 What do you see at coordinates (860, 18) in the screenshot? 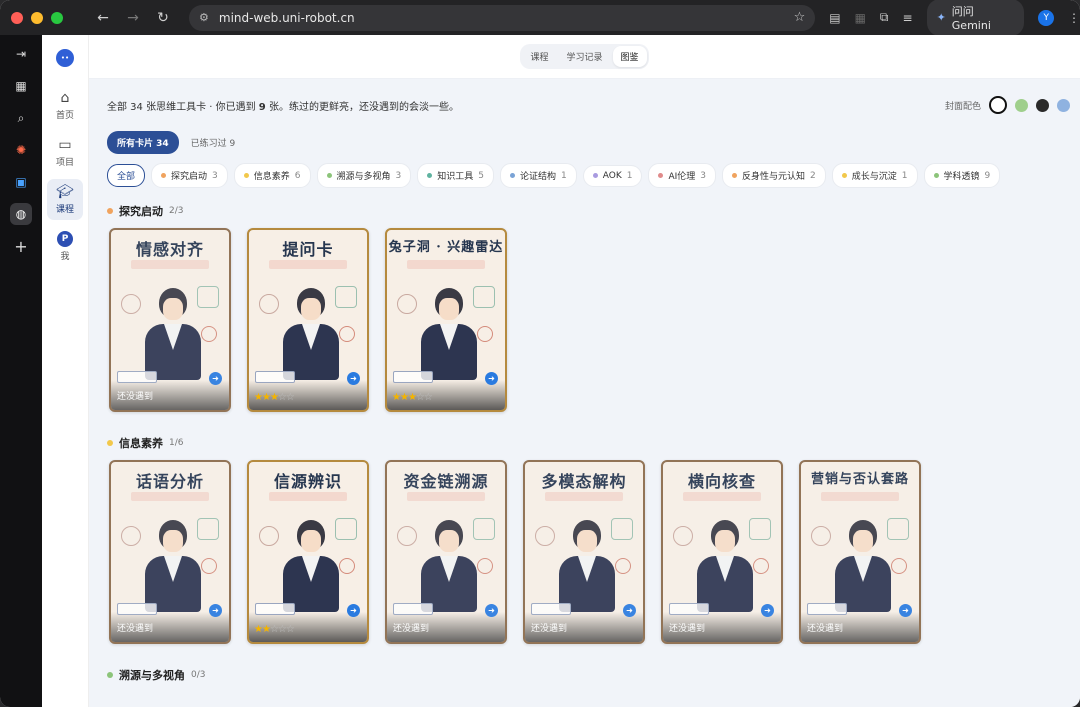
I see `extension-icon: ▦` at bounding box center [860, 18].